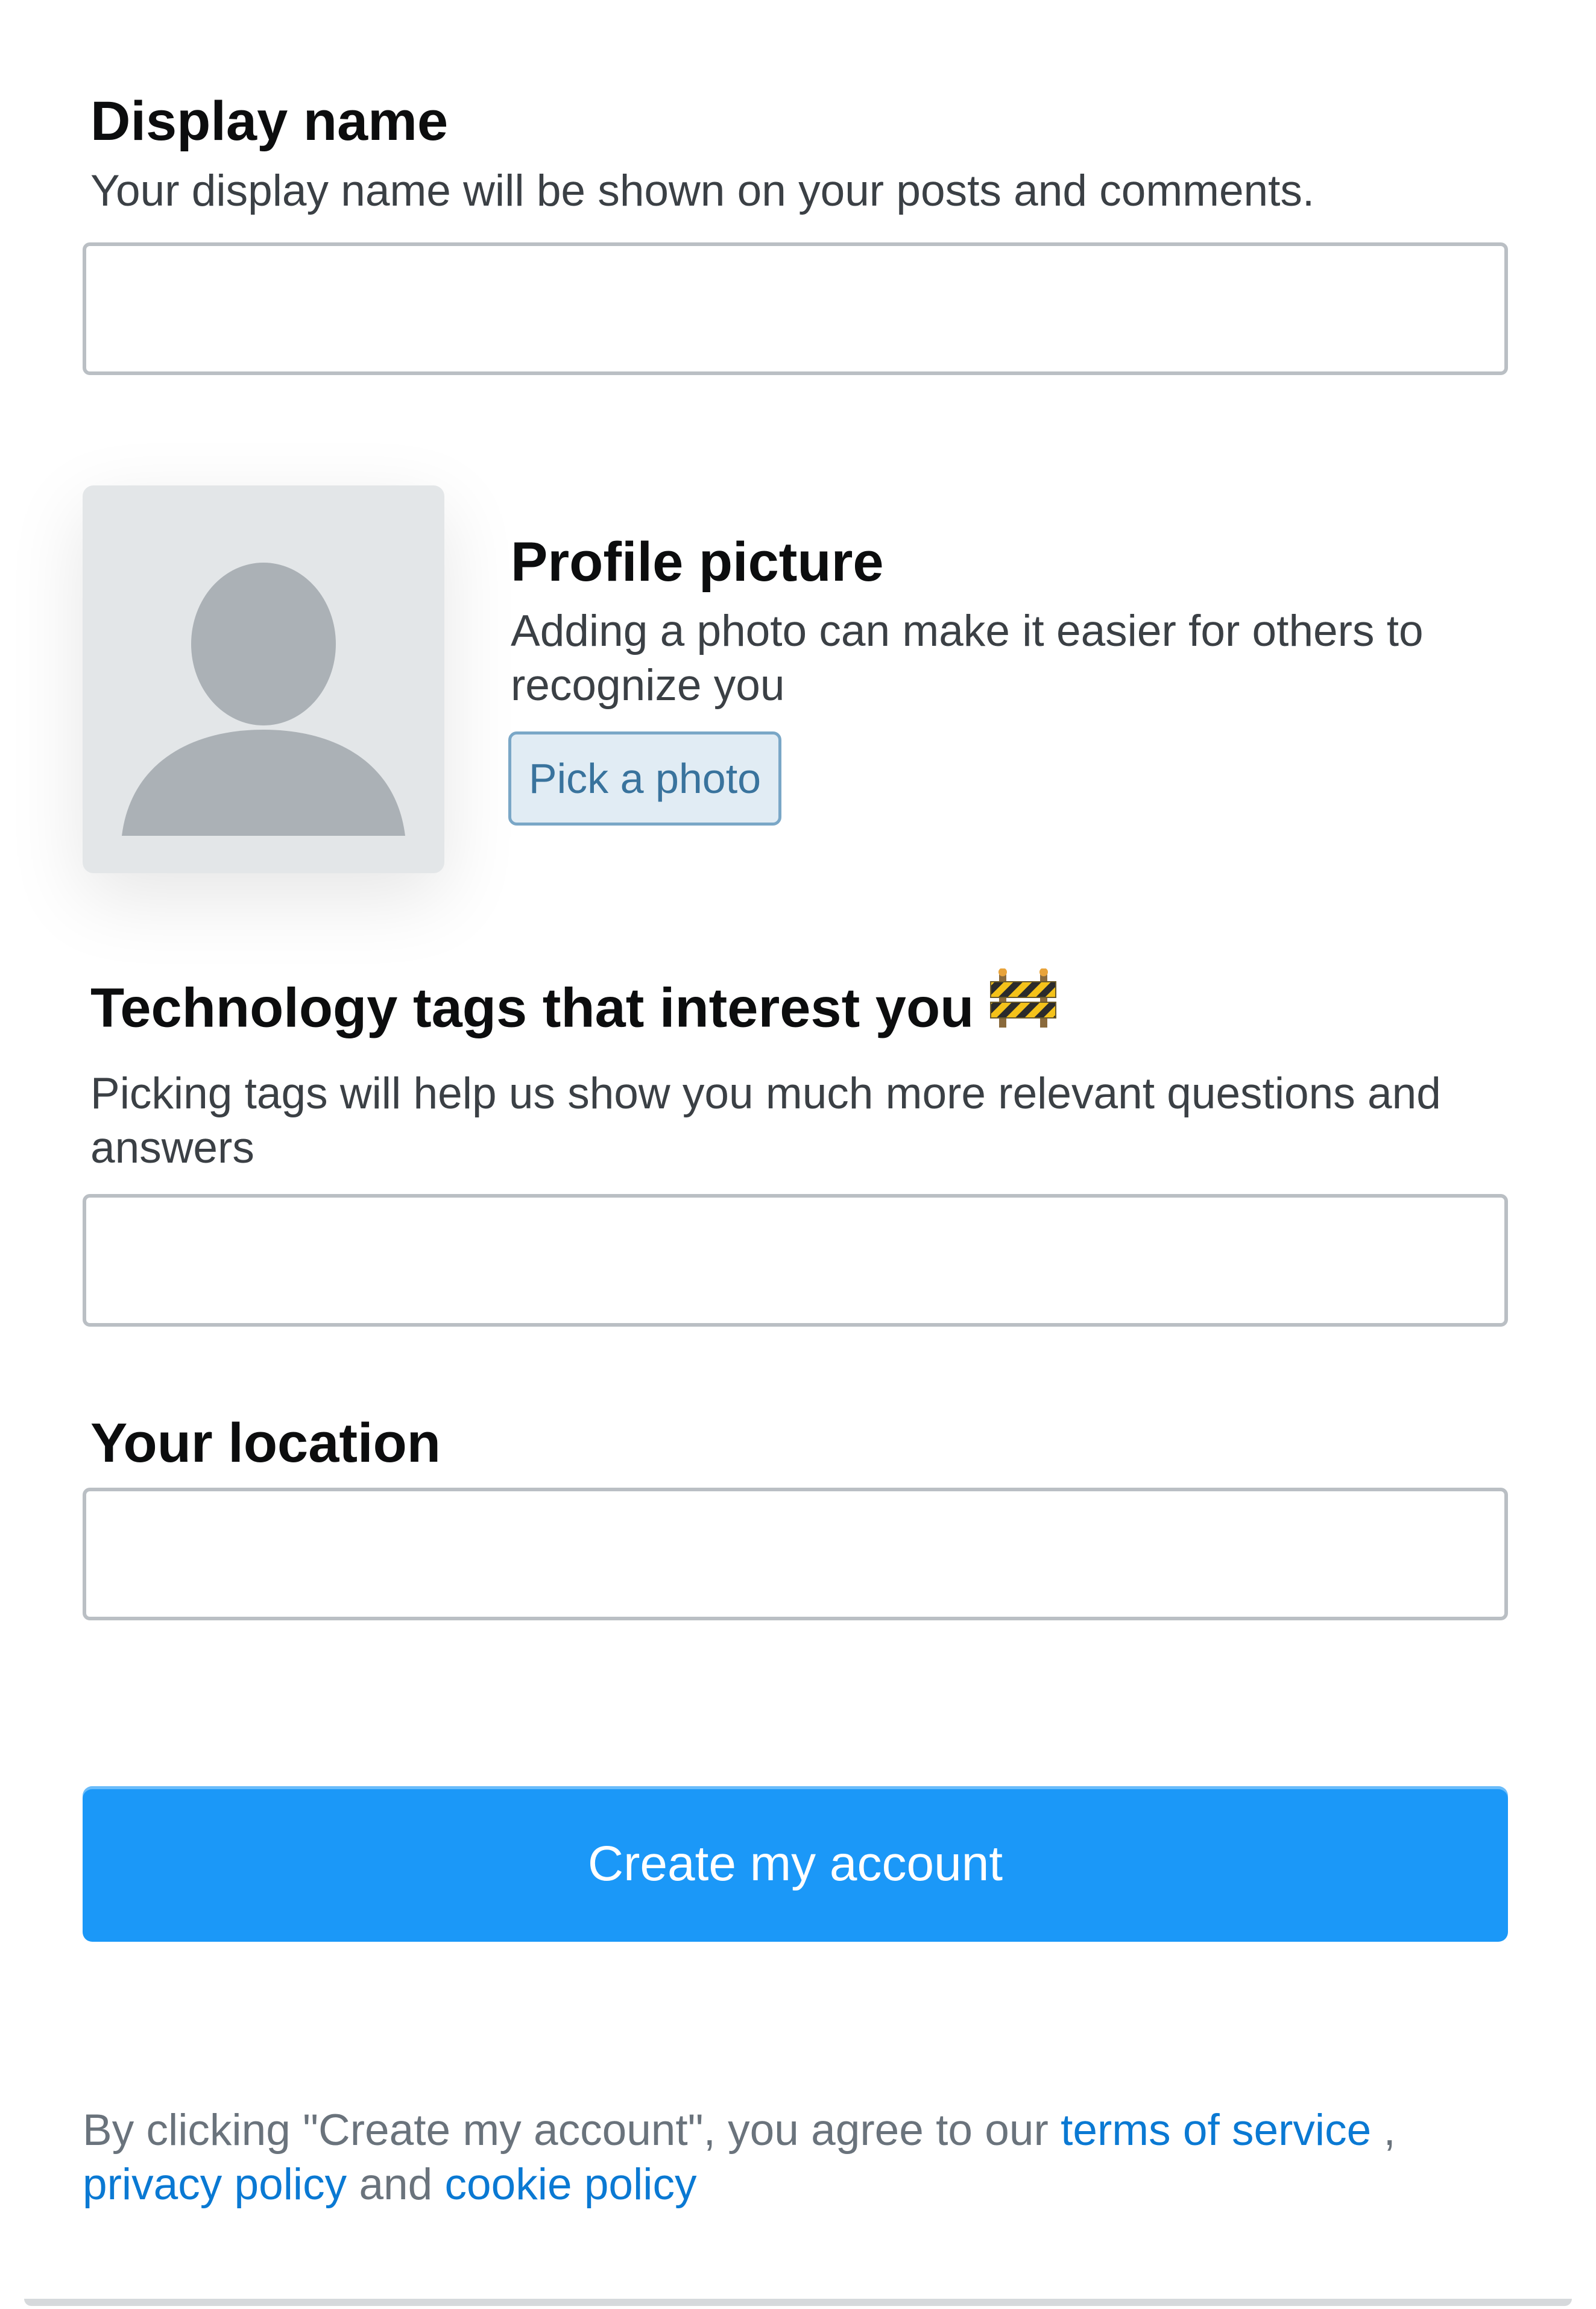 This screenshot has height=2309, width=1596. Describe the element at coordinates (215, 2184) in the screenshot. I see `privacy-policy-link: privacy policy` at that location.